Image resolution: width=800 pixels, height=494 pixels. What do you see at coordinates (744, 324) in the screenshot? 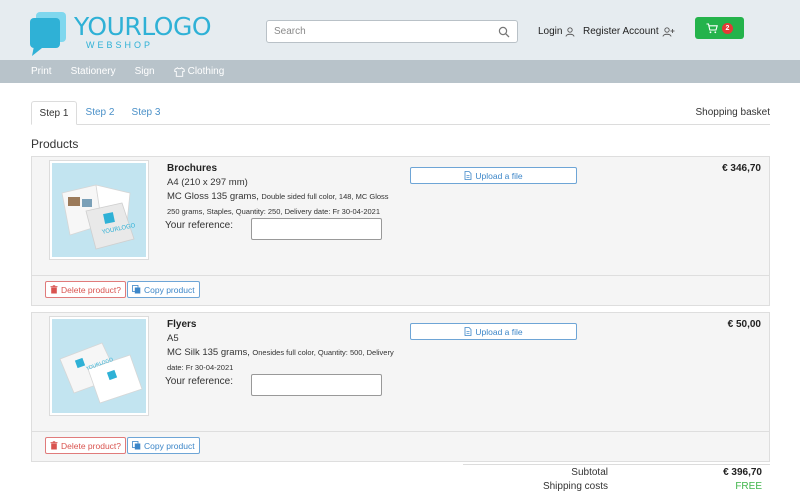
I see `product-price: € 50,00` at bounding box center [744, 324].